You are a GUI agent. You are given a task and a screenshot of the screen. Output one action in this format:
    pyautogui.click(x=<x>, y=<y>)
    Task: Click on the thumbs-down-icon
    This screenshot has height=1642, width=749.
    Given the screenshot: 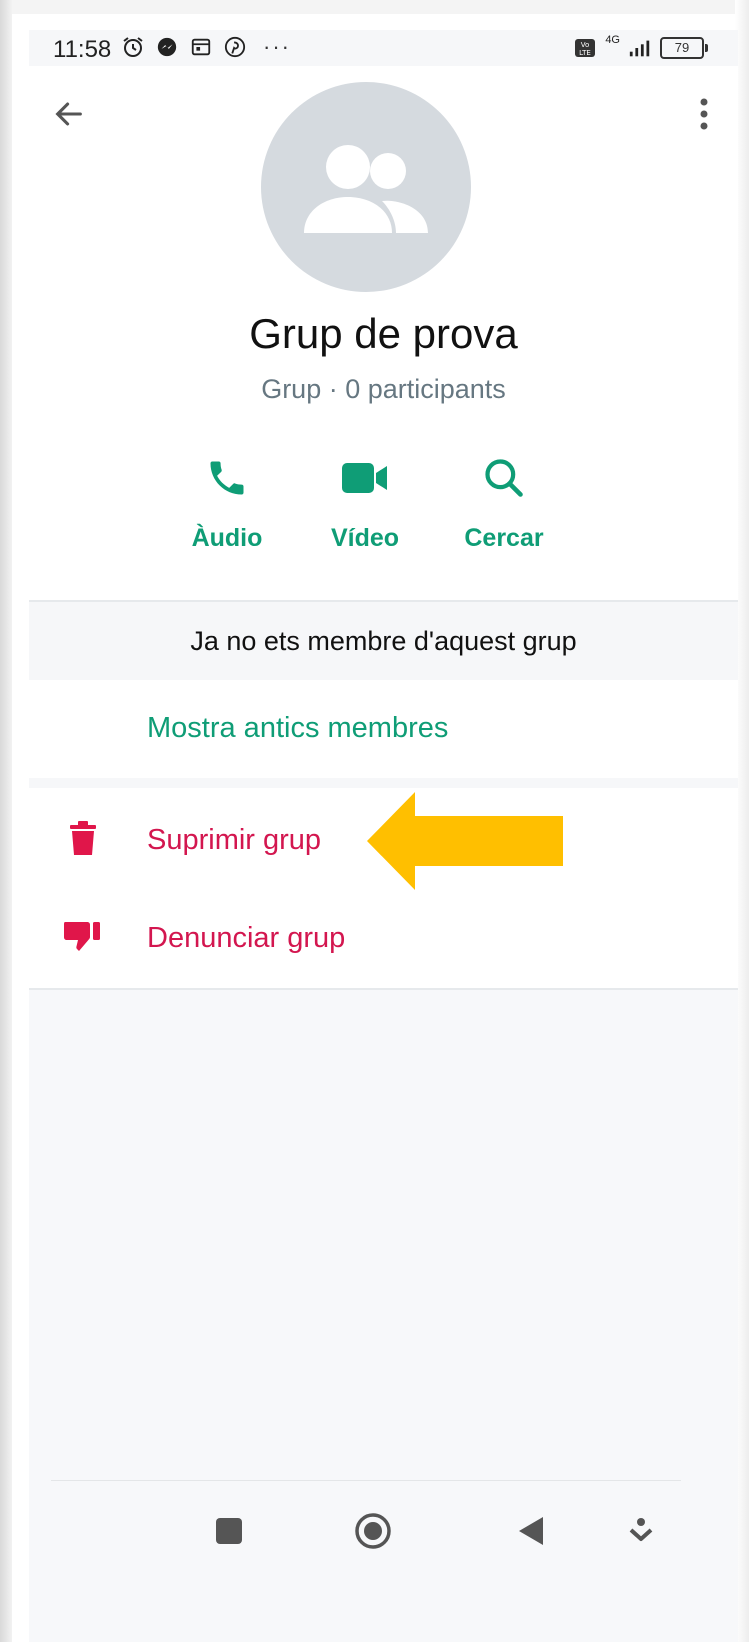 What is the action you would take?
    pyautogui.click(x=83, y=936)
    